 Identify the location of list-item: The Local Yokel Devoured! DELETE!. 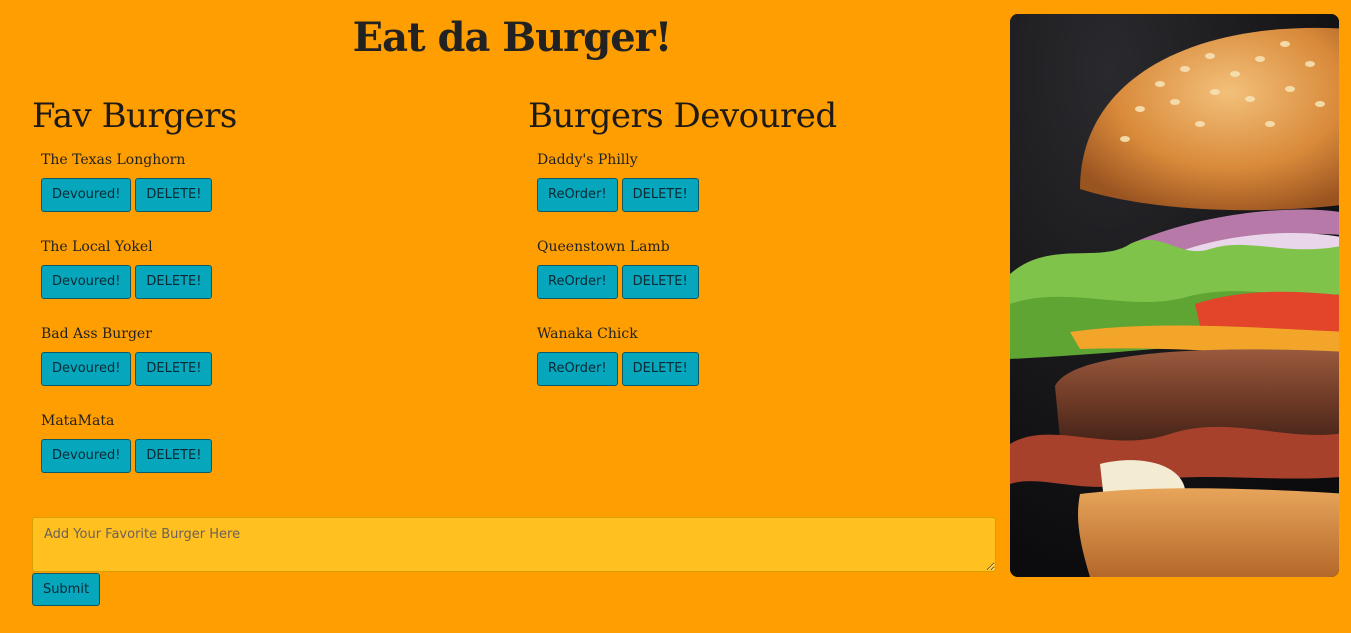
(266, 280).